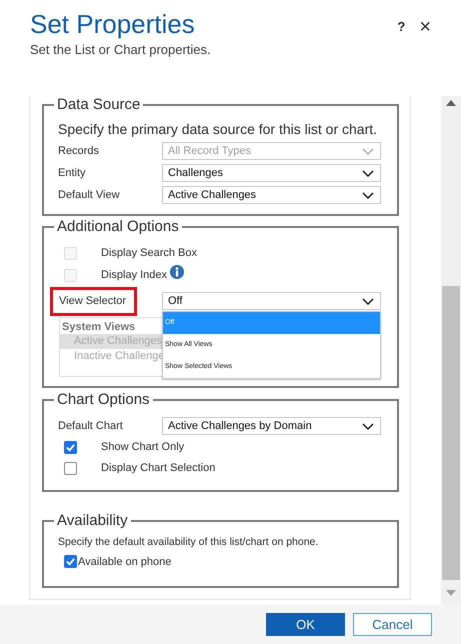 The width and height of the screenshot is (461, 644). I want to click on dropdown-field: Active Challenges by Domain, so click(271, 426).